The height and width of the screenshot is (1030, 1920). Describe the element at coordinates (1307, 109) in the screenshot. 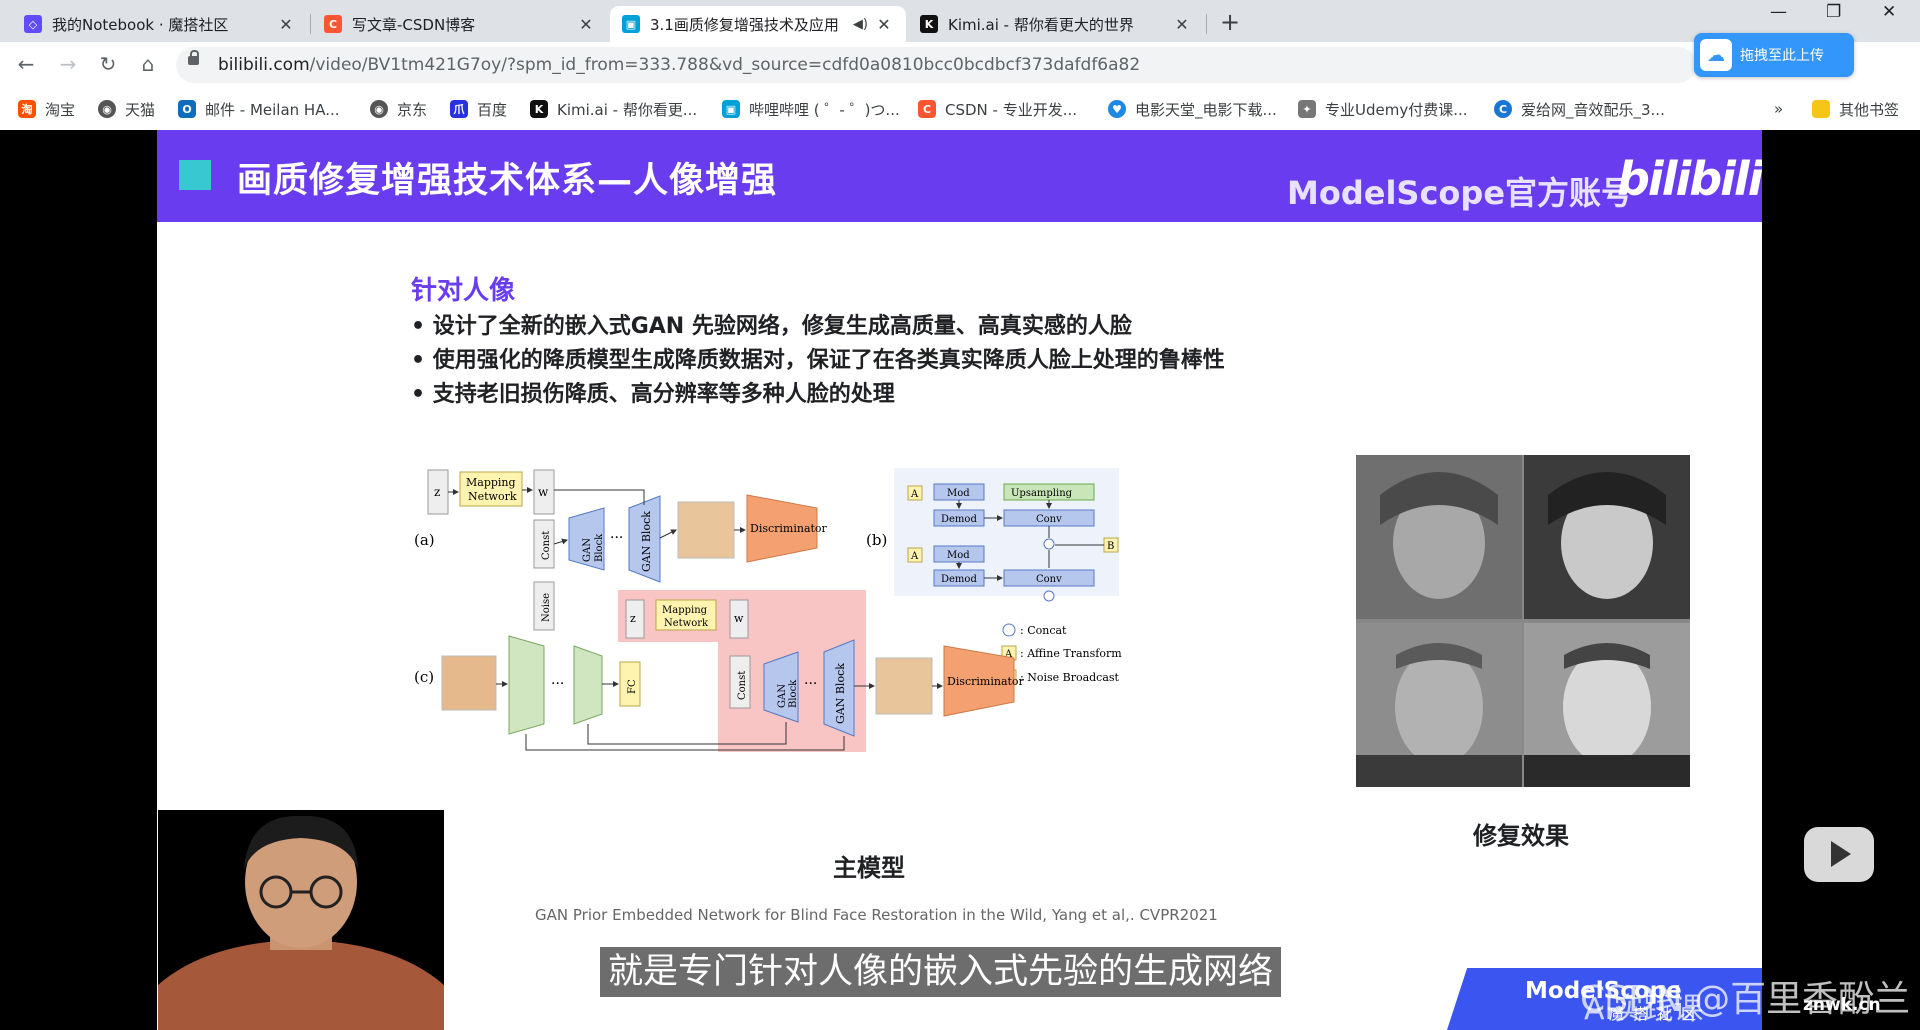

I see `udemy-icon: ✦` at that location.